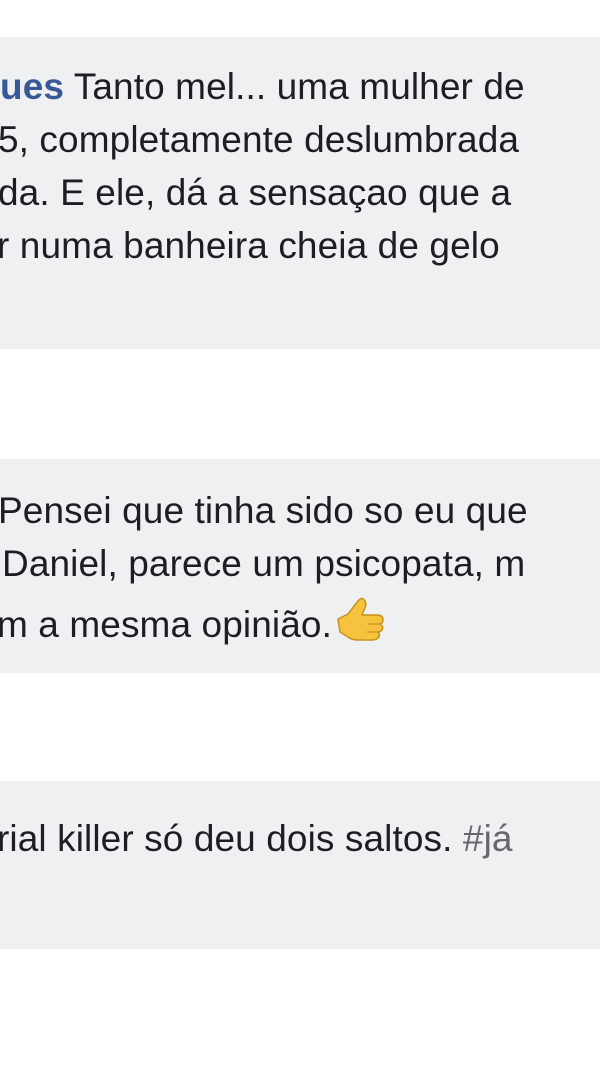 The image size is (600, 1067). I want to click on comment-line: m a mesma opinião., so click(194, 624).